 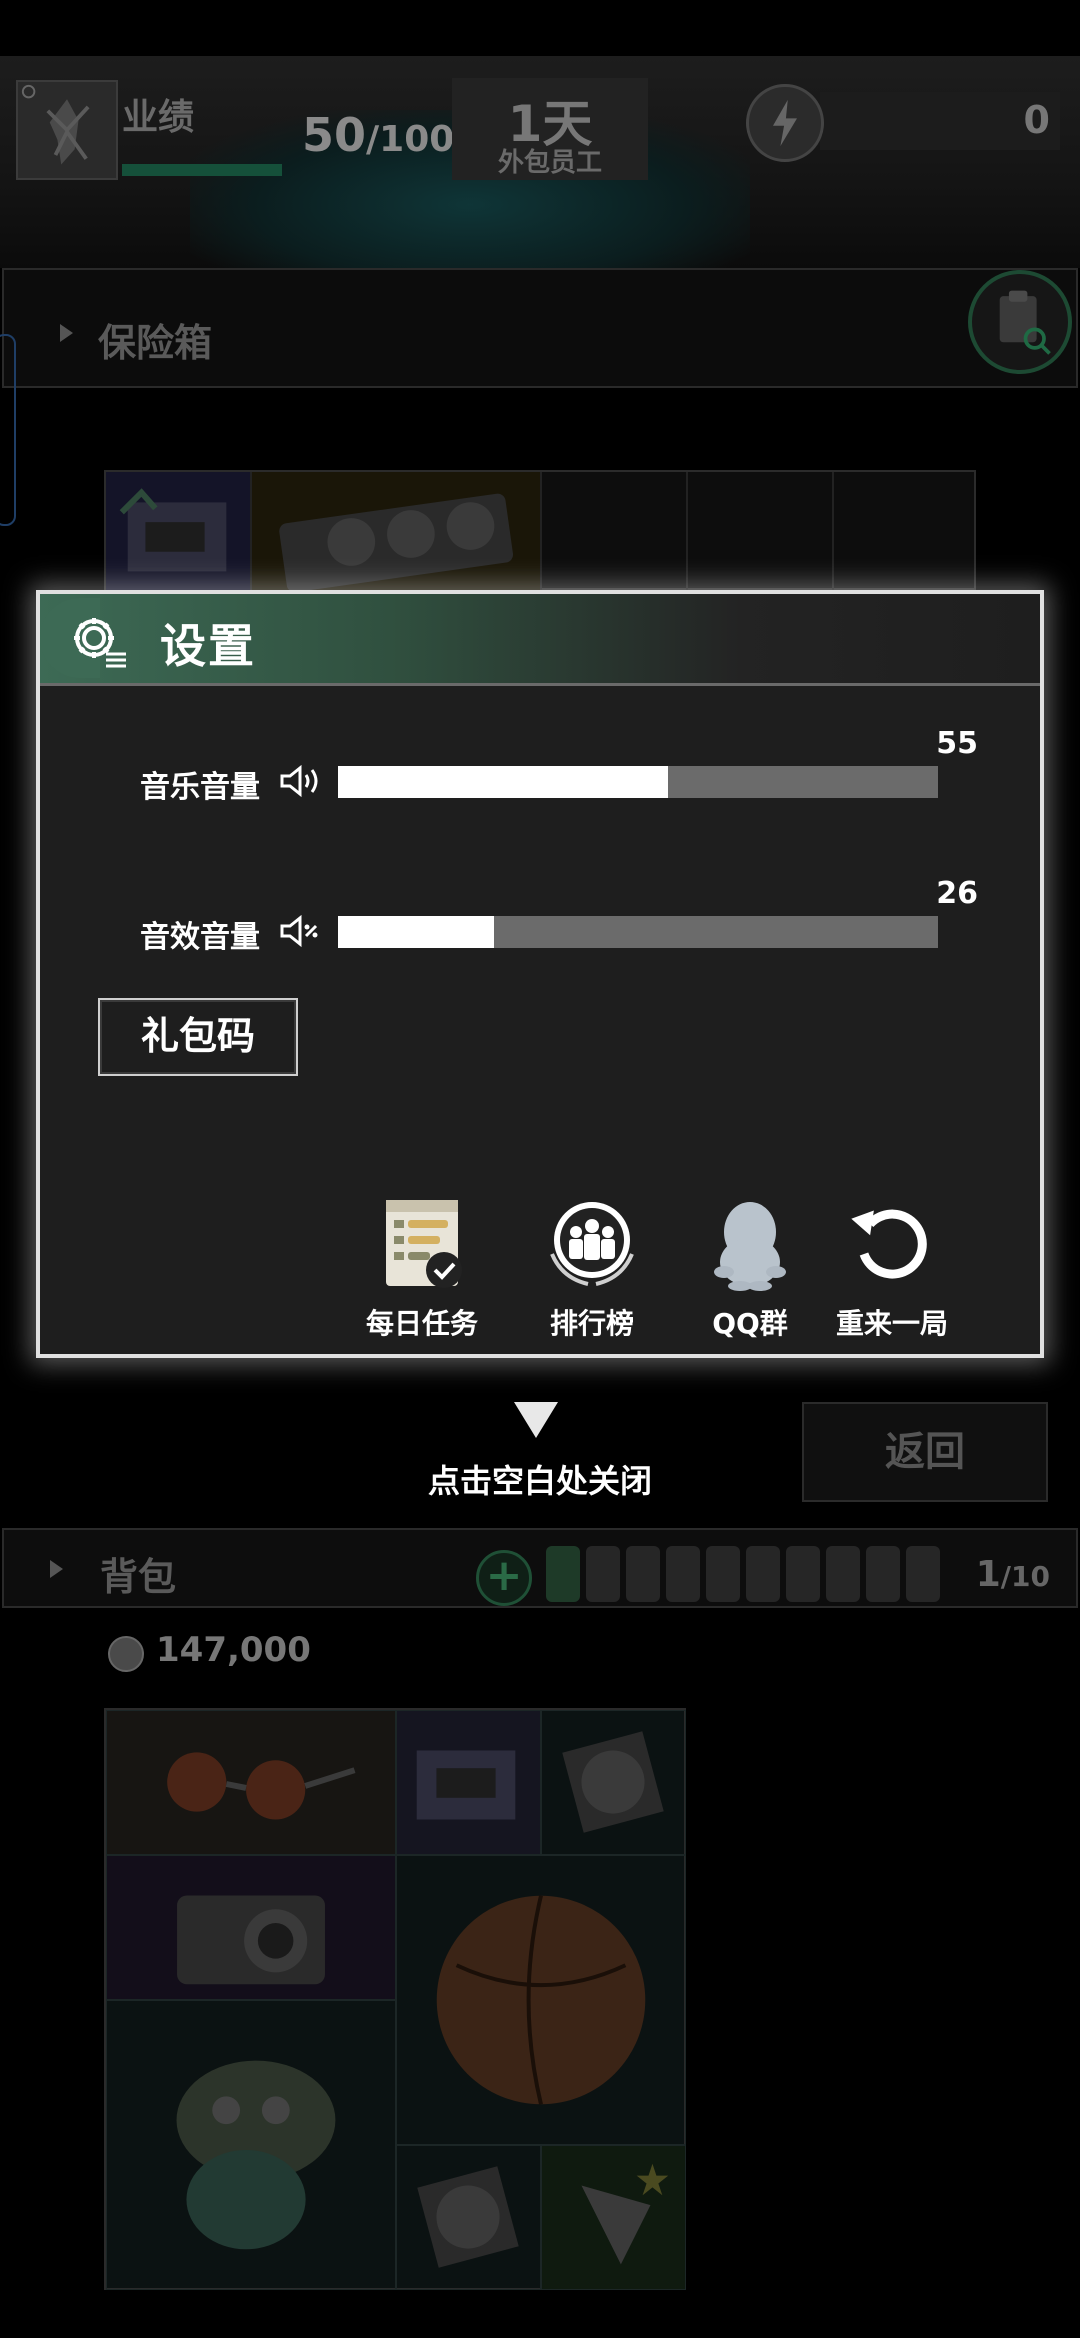 What do you see at coordinates (625, 2214) in the screenshot?
I see `flag-item-icon` at bounding box center [625, 2214].